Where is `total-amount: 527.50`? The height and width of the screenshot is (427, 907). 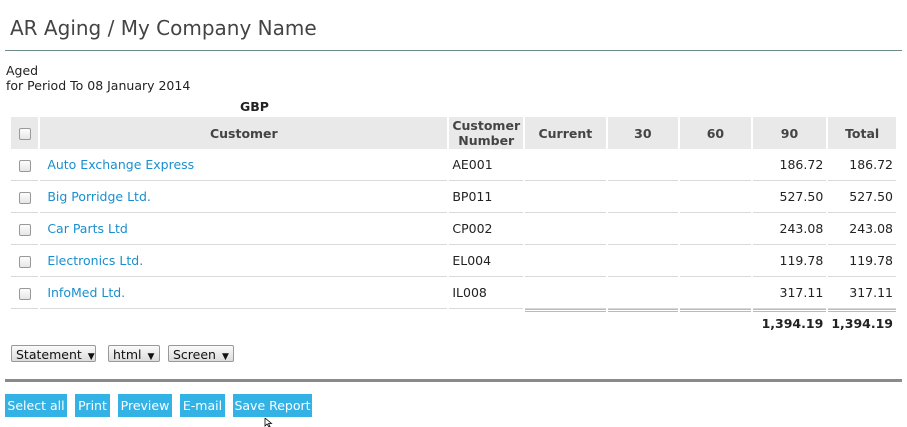 total-amount: 527.50 is located at coordinates (862, 197).